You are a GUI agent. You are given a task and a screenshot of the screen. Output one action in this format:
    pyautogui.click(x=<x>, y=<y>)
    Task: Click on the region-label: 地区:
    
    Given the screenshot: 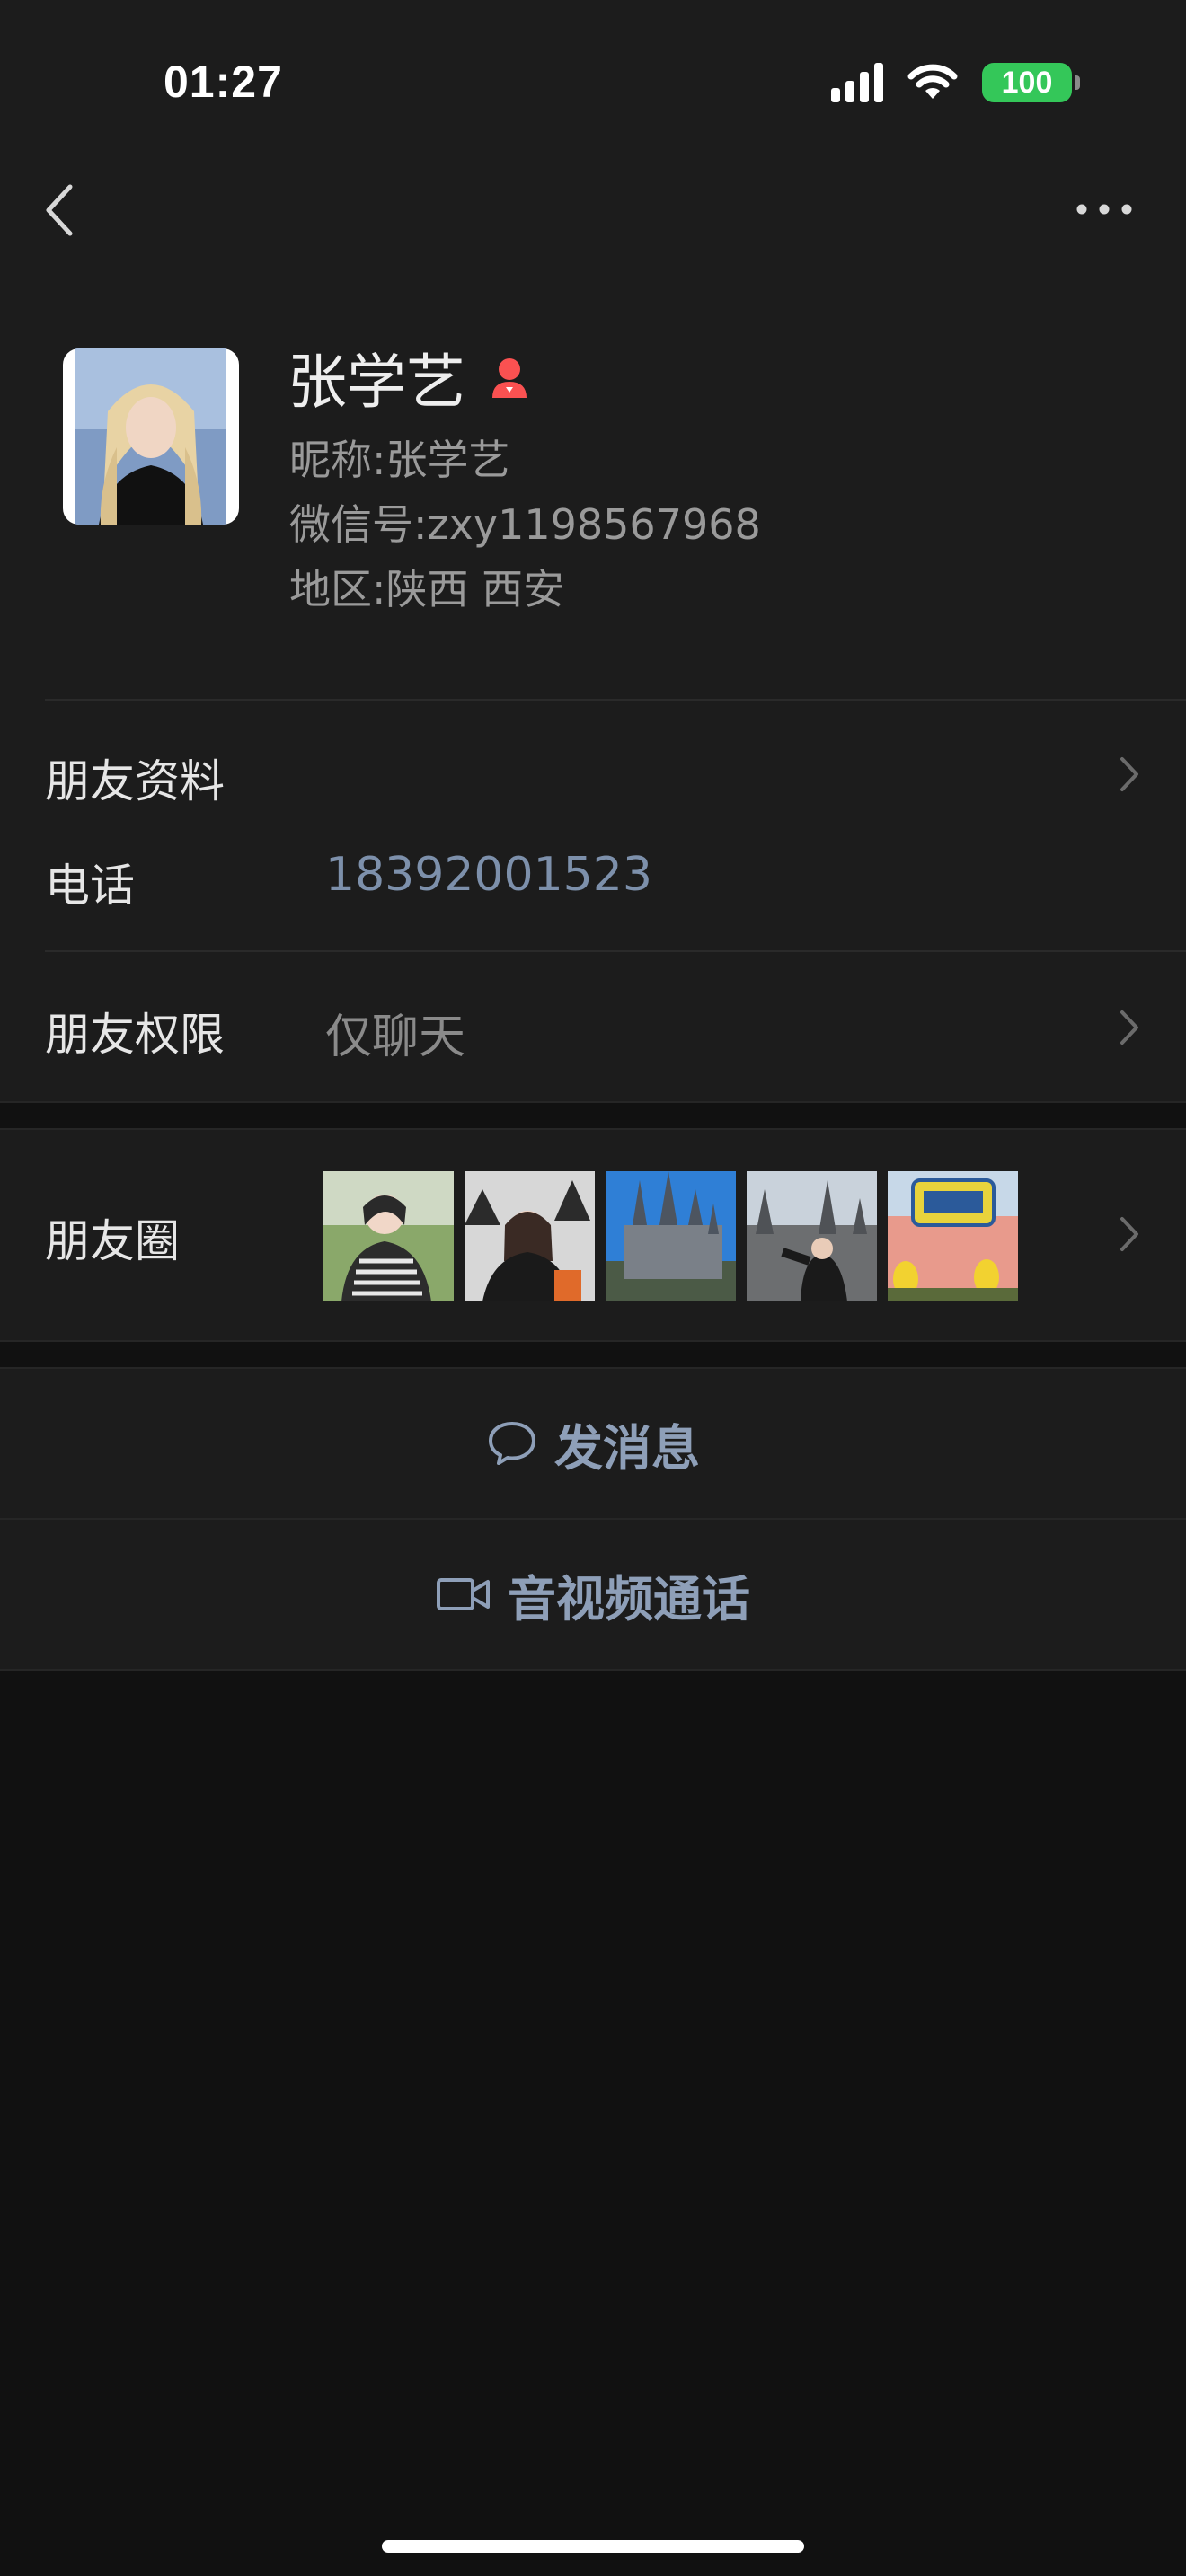 What is the action you would take?
    pyautogui.click(x=337, y=589)
    